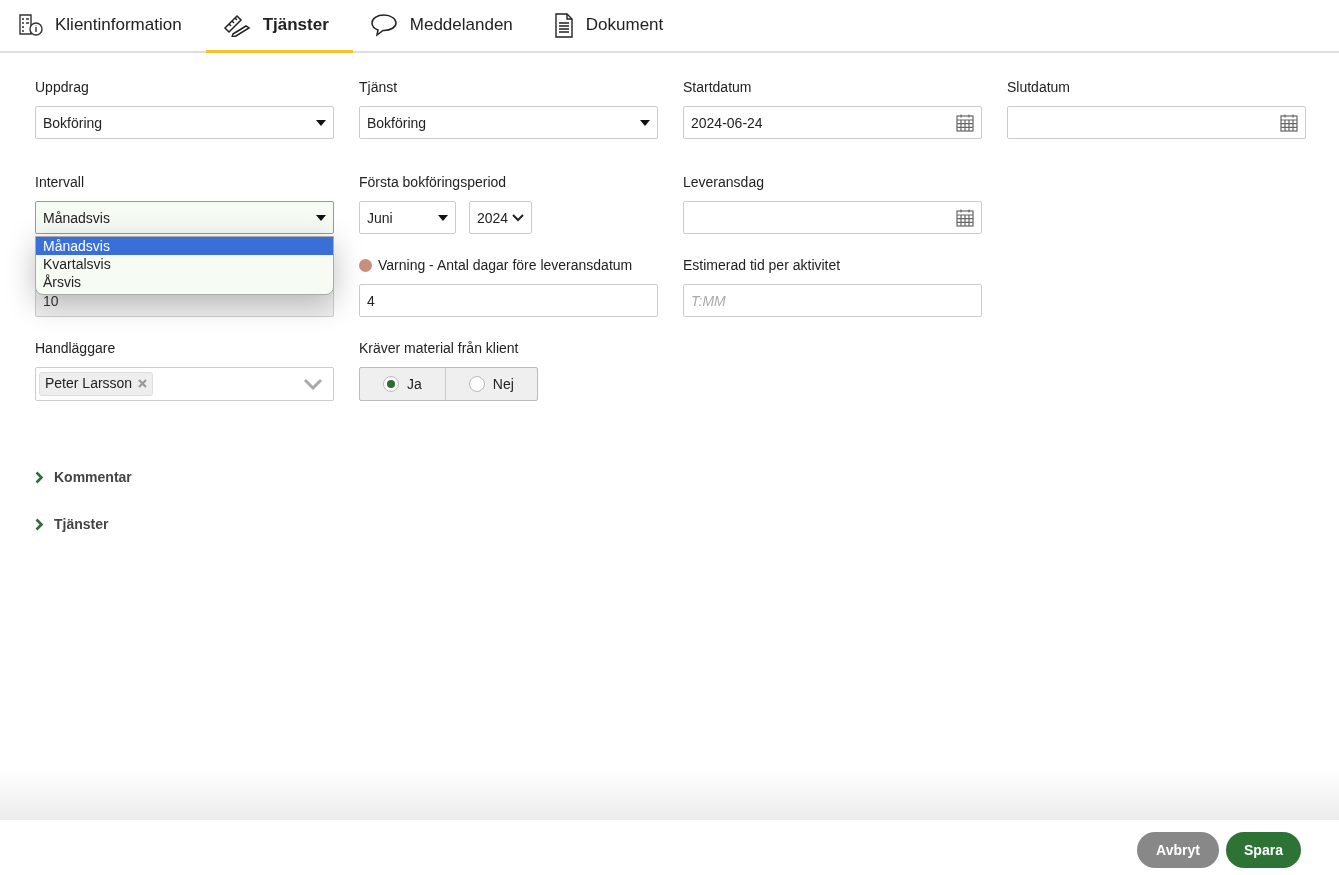 The image size is (1339, 875). What do you see at coordinates (762, 265) in the screenshot?
I see `field-label: Estimerad tid per aktivitet` at bounding box center [762, 265].